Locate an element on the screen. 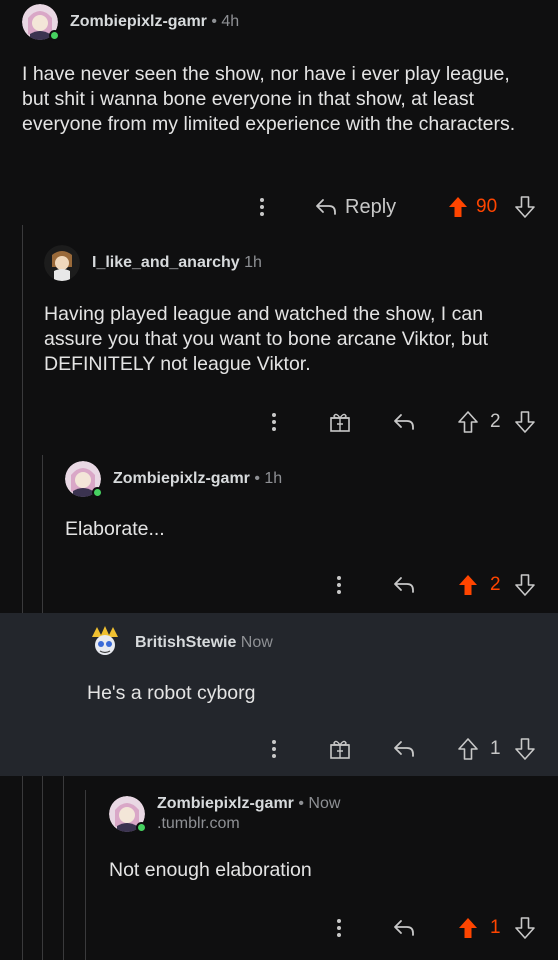 This screenshot has height=960, width=558. timestamp: • 1h is located at coordinates (266, 478).